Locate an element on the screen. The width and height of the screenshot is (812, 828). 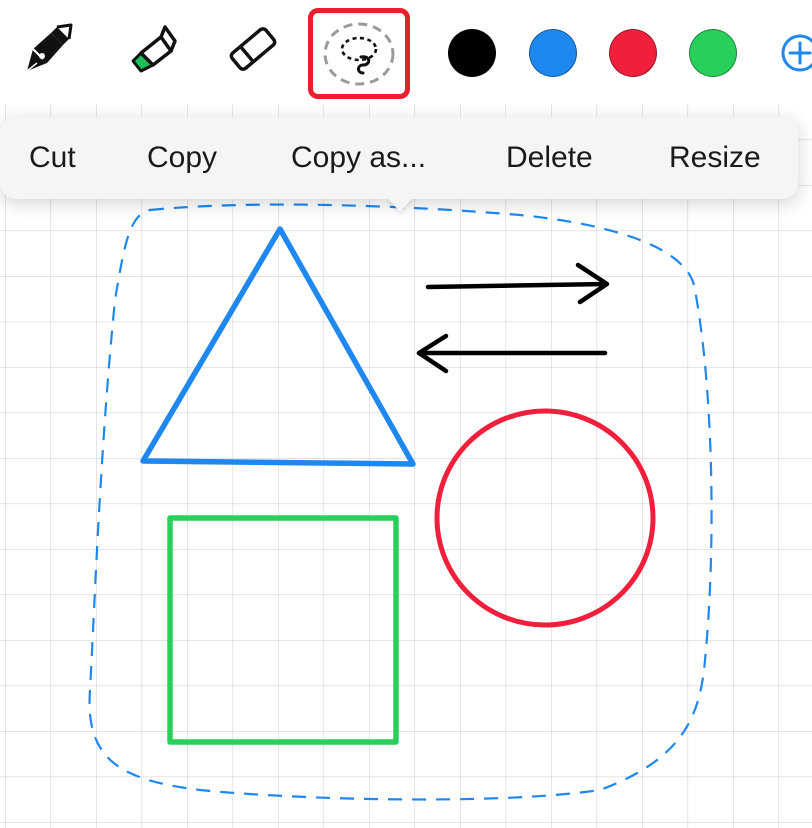
add-color-button is located at coordinates (796, 53).